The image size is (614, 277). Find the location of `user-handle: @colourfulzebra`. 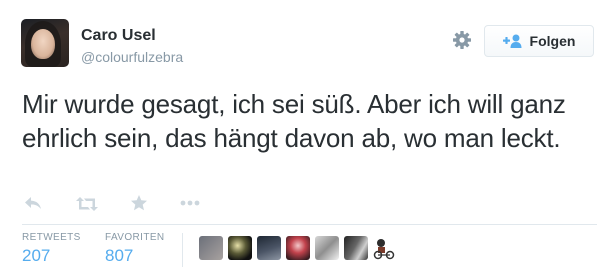

user-handle: @colourfulzebra is located at coordinates (132, 57).